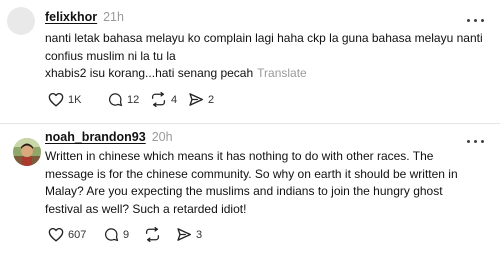  I want to click on translate-link: Translate, so click(282, 73).